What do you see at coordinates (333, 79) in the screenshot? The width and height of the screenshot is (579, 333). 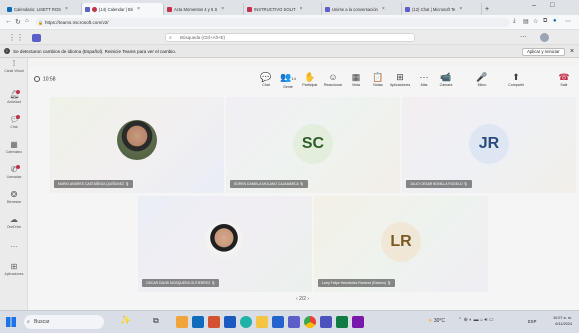 I see `react-button: ☺ Reaccionar` at bounding box center [333, 79].